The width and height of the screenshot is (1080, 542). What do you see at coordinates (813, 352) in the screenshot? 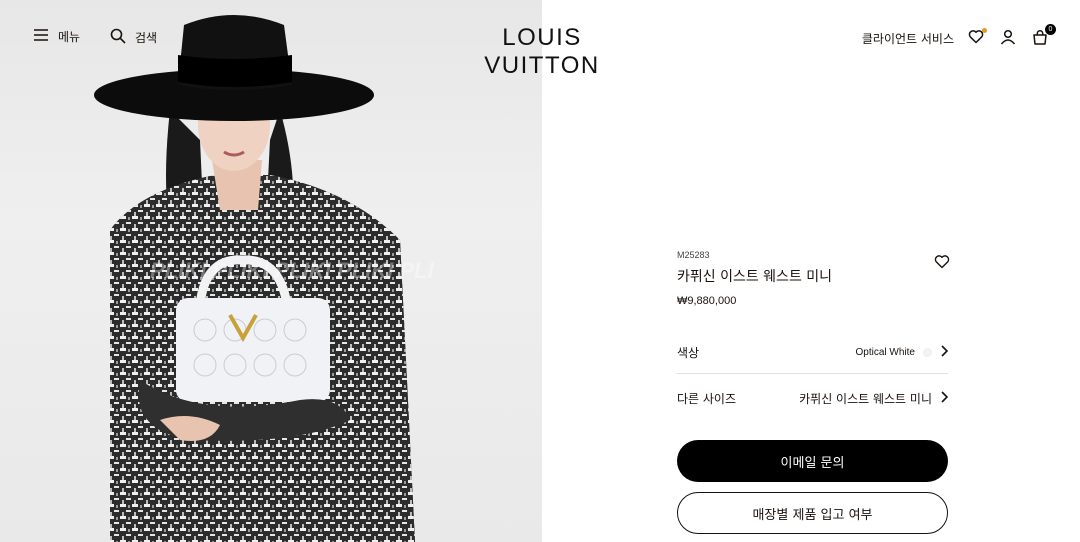
I see `color-selector: 색상 Optical White` at bounding box center [813, 352].